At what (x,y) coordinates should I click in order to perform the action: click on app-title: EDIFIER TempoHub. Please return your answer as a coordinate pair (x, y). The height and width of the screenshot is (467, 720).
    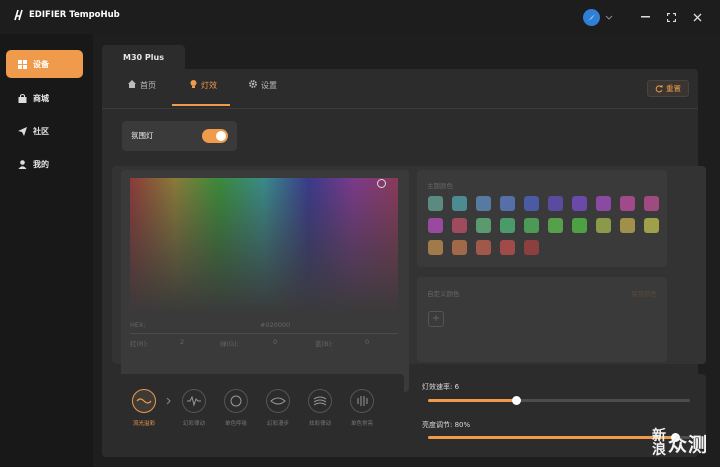
    Looking at the image, I should click on (74, 15).